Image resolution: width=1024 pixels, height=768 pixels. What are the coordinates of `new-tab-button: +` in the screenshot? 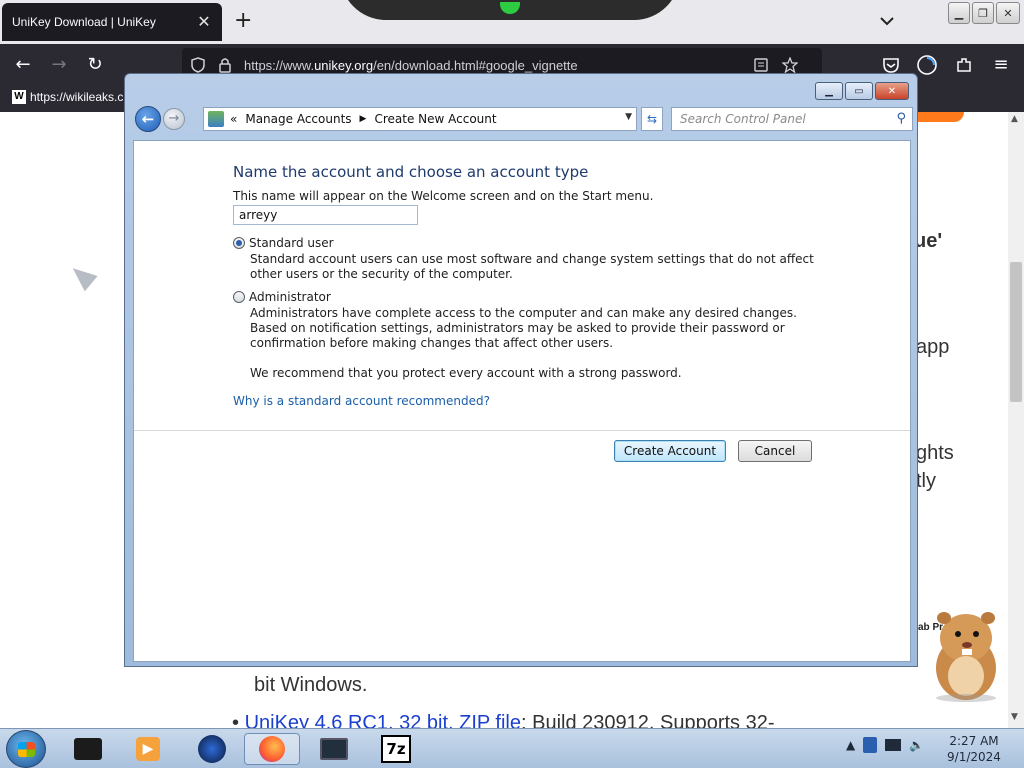 It's located at (243, 21).